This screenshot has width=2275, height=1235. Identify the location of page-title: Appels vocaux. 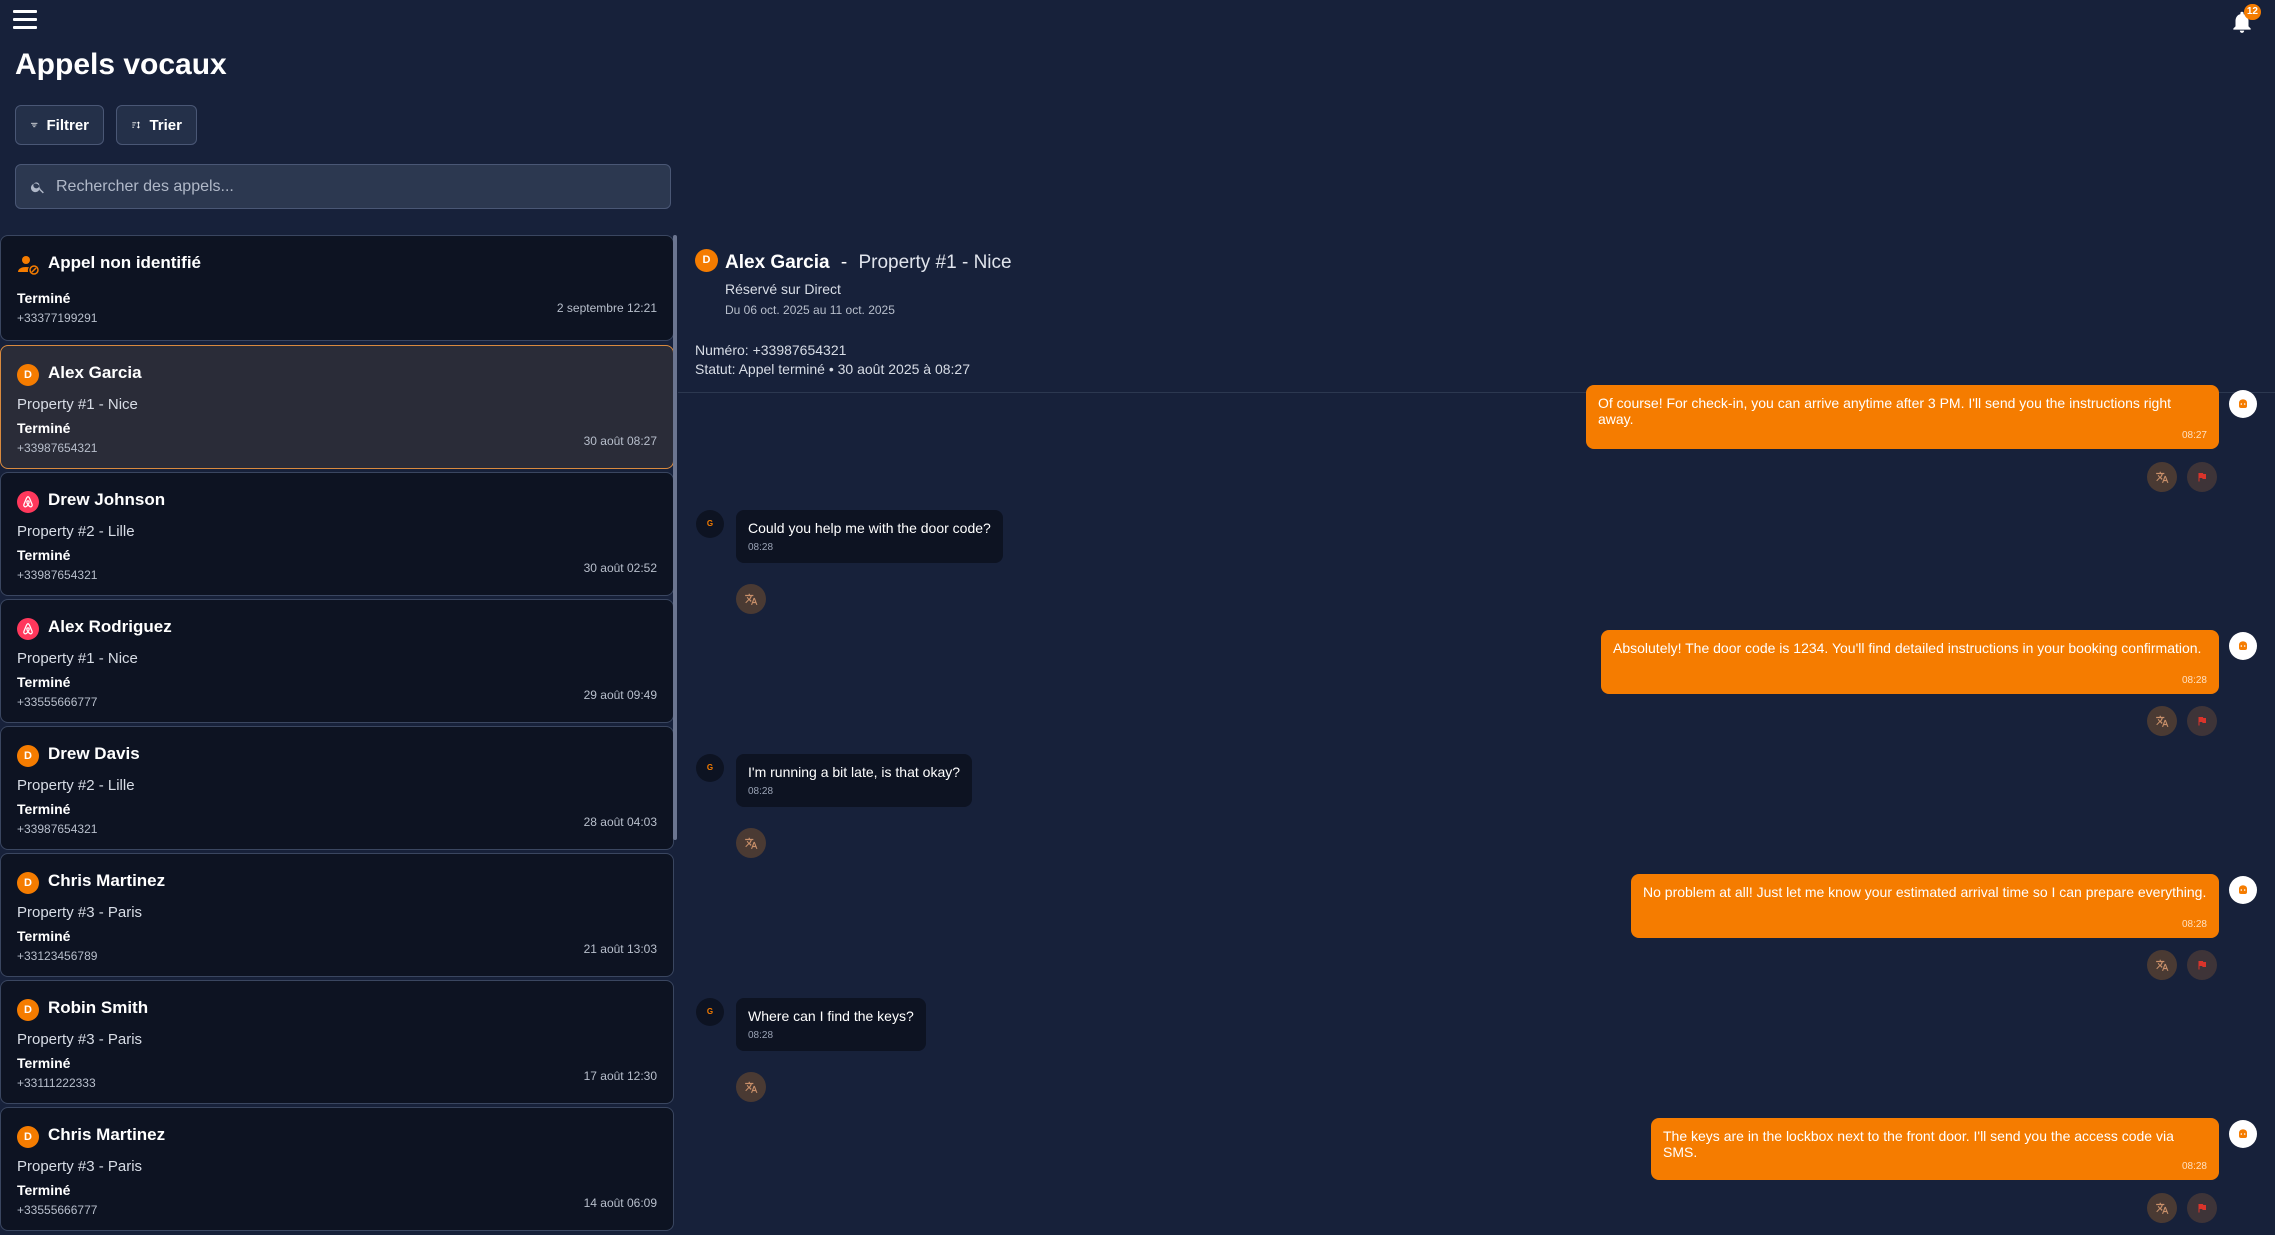
(121, 64).